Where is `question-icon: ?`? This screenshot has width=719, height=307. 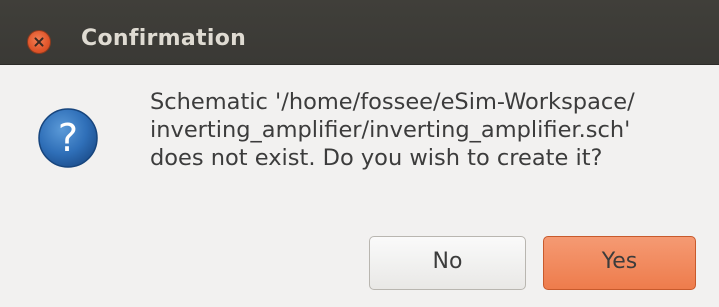
question-icon: ? is located at coordinates (68, 138).